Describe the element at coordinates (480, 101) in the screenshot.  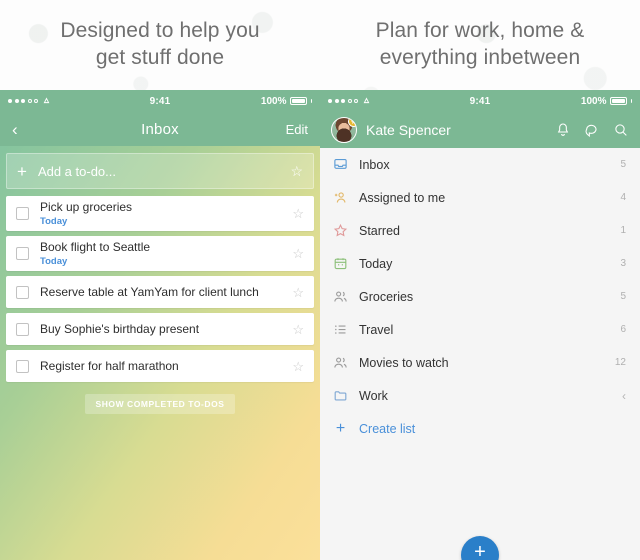
I see `right-status-bar: ▵ 9:41 100%` at that location.